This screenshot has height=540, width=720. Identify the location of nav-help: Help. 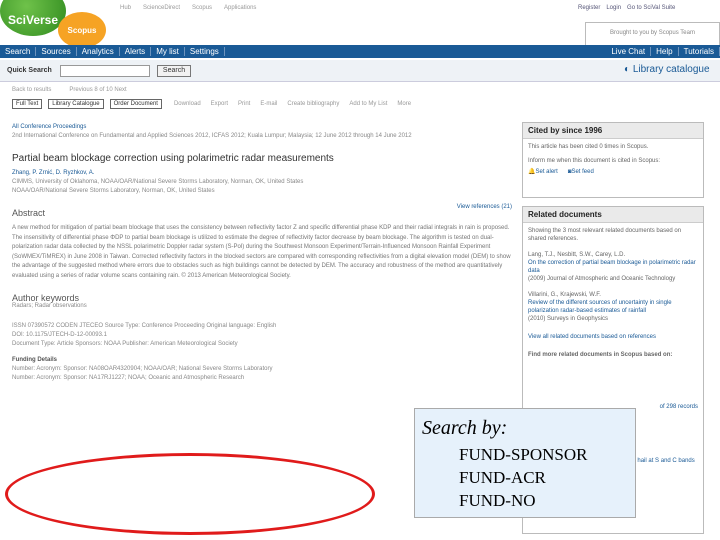
(665, 51).